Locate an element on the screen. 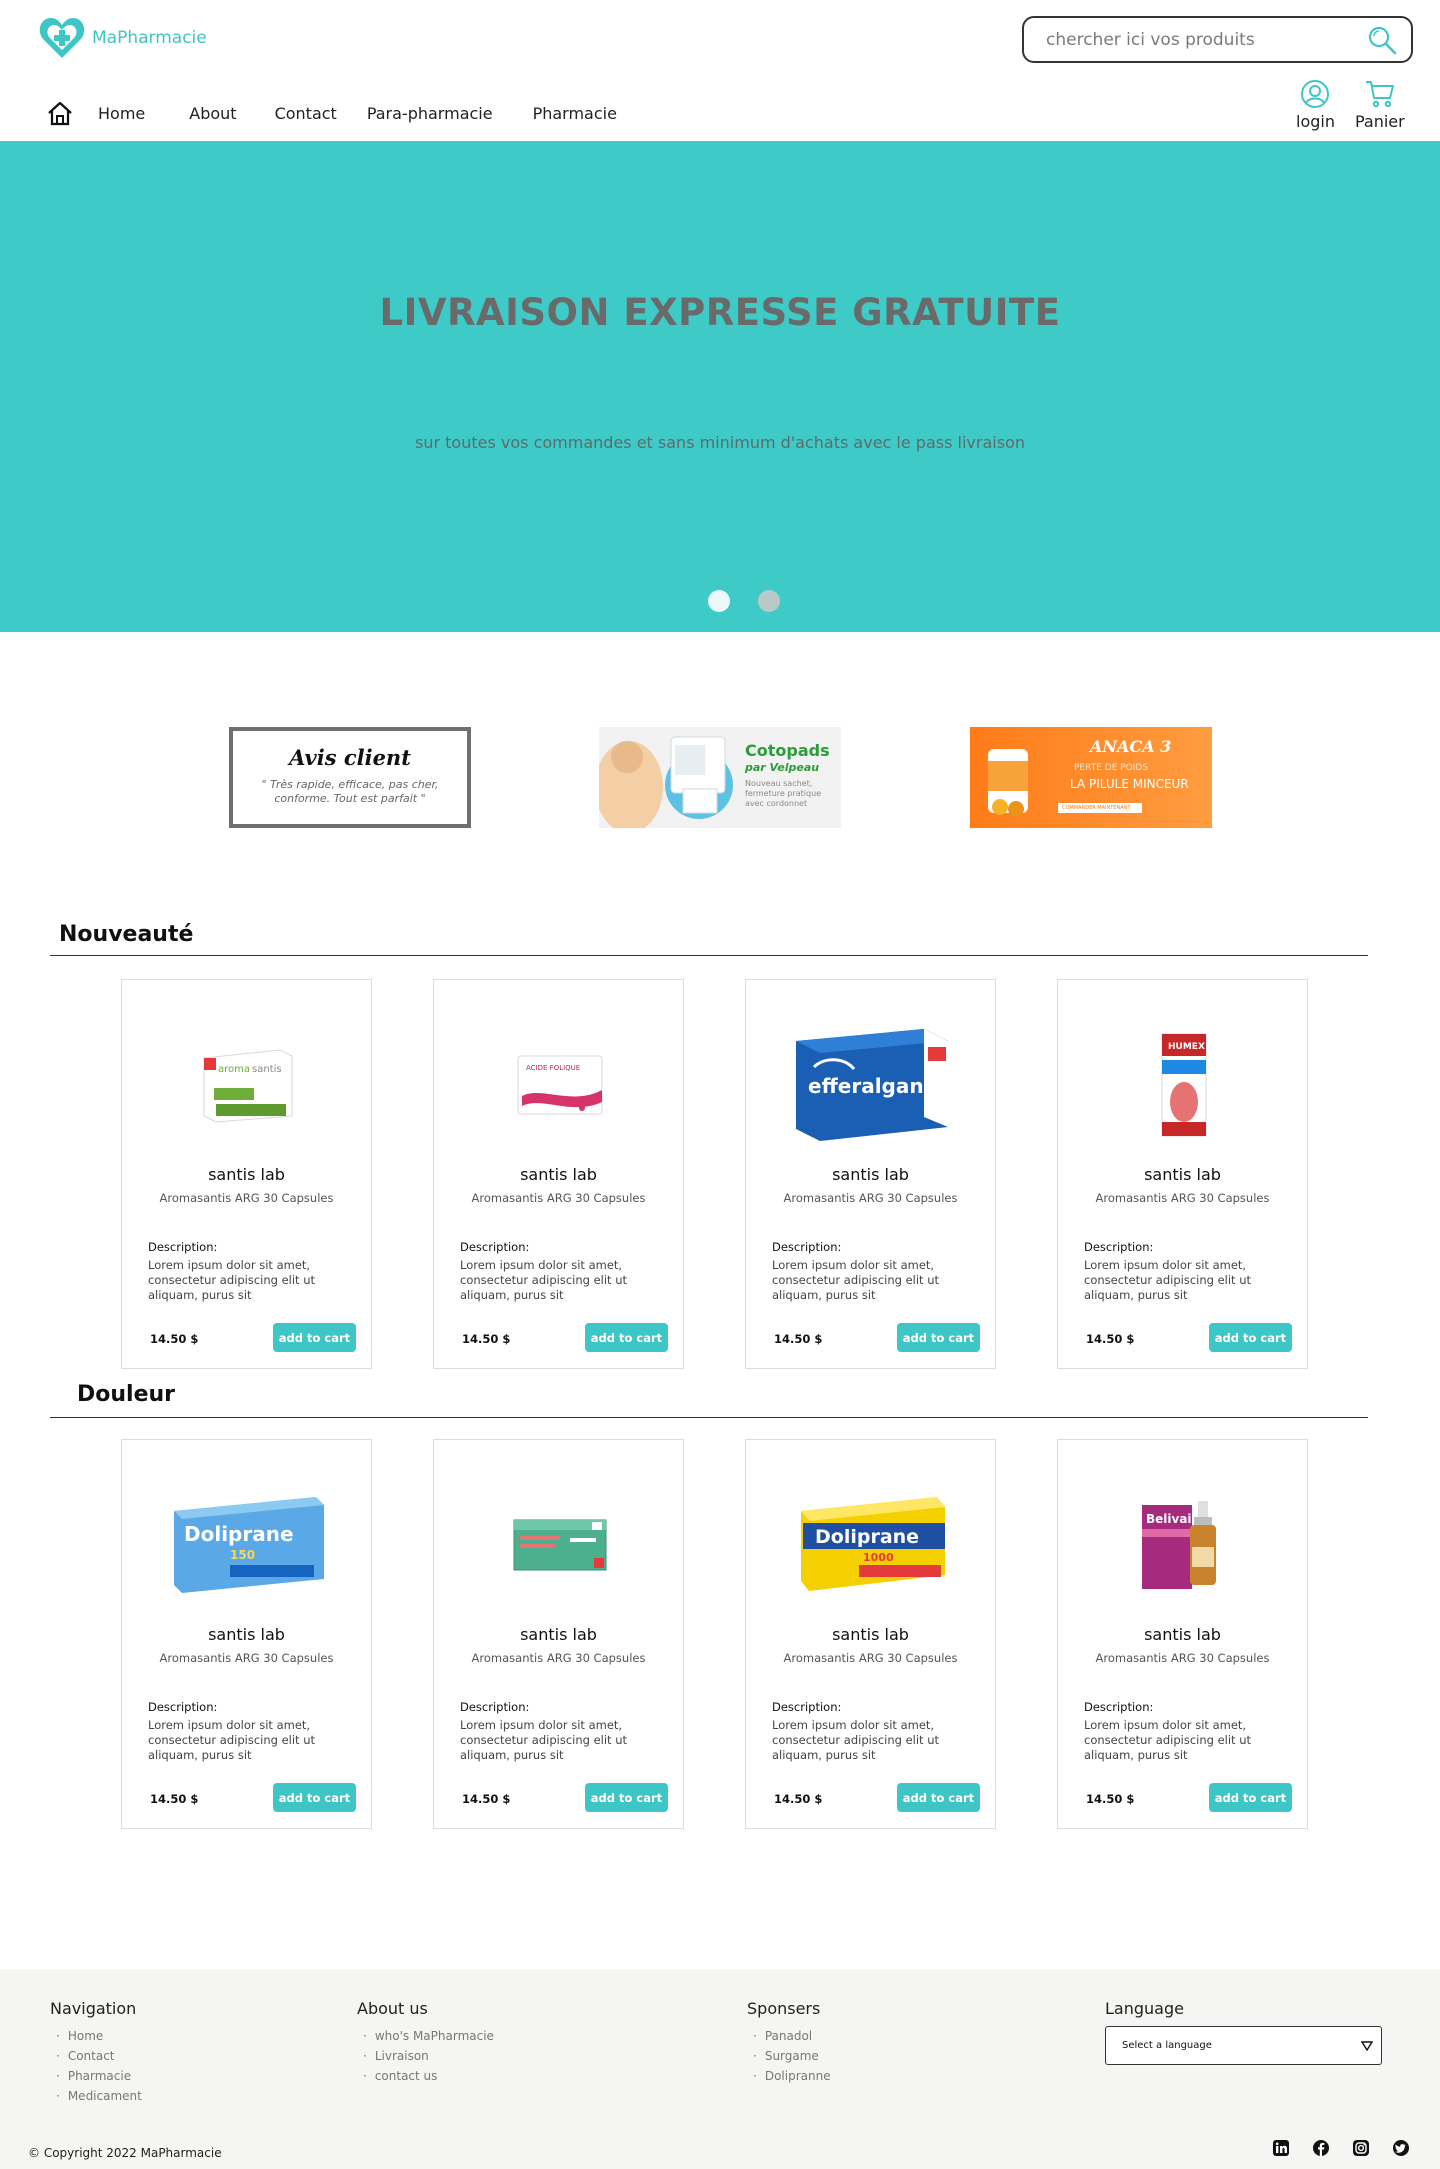 Image resolution: width=1440 pixels, height=2169 pixels. section-title-douleur: Douleur is located at coordinates (126, 1394).